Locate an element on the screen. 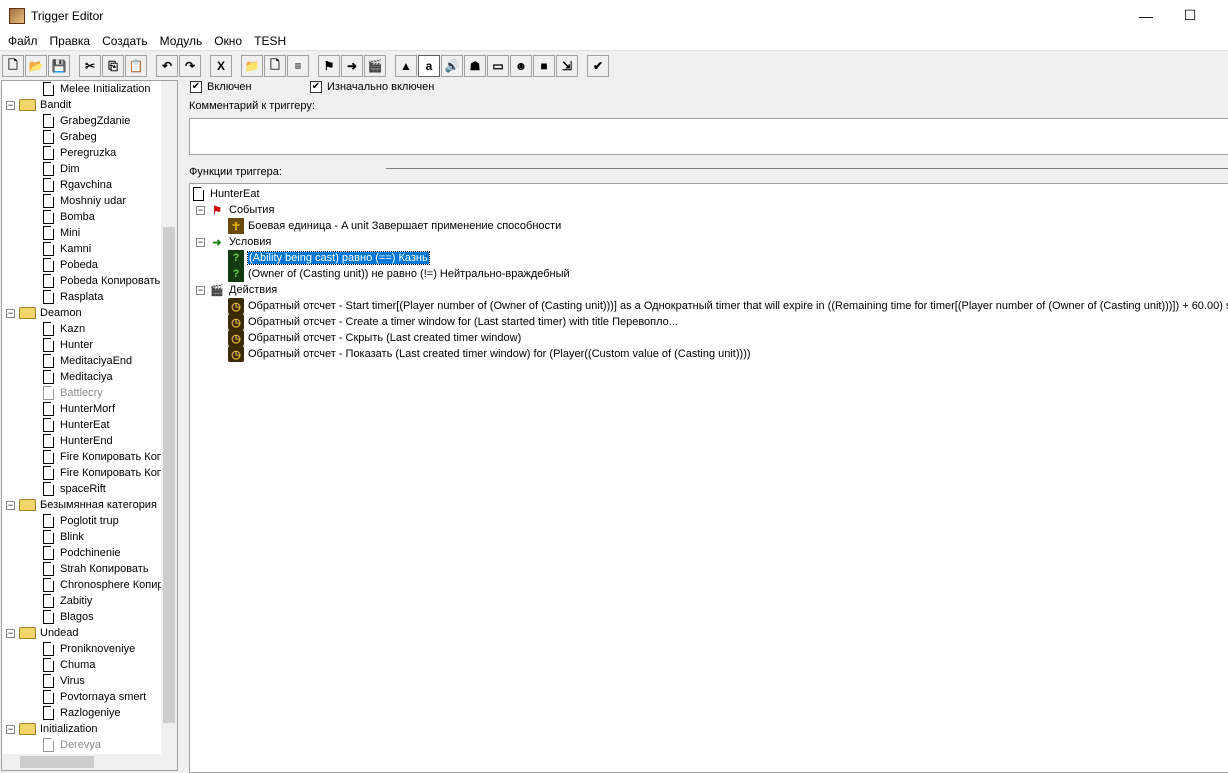 This screenshot has height=773, width=1228. tree-item: Virus is located at coordinates (64, 681).